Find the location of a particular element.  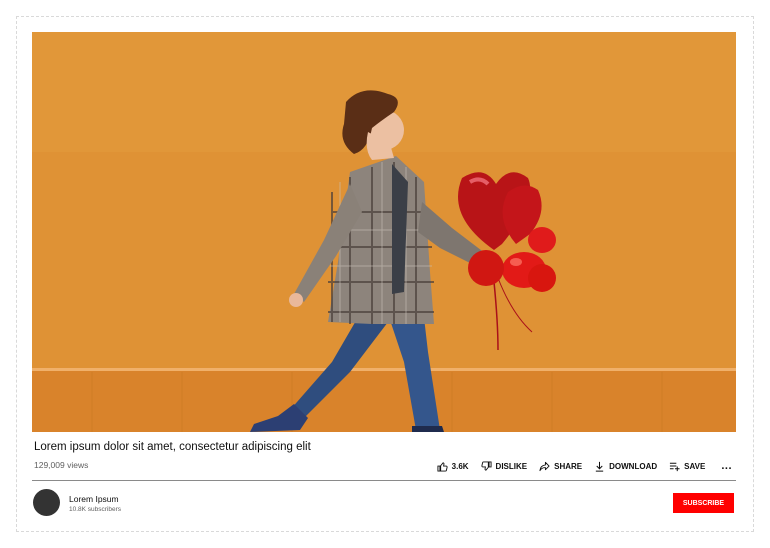

thumbs-up-icon is located at coordinates (442, 466).